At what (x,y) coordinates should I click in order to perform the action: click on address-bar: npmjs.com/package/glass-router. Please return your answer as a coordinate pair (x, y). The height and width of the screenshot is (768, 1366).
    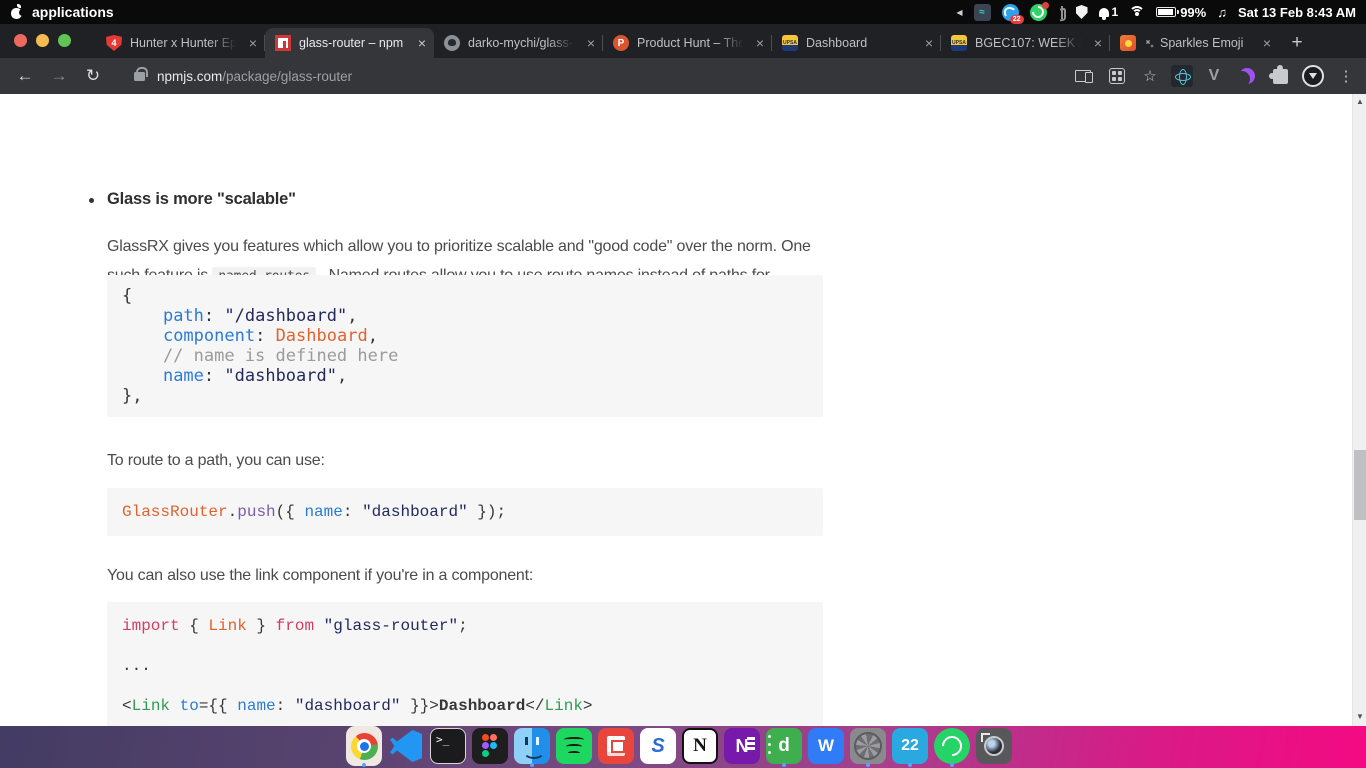
    Looking at the image, I should click on (254, 76).